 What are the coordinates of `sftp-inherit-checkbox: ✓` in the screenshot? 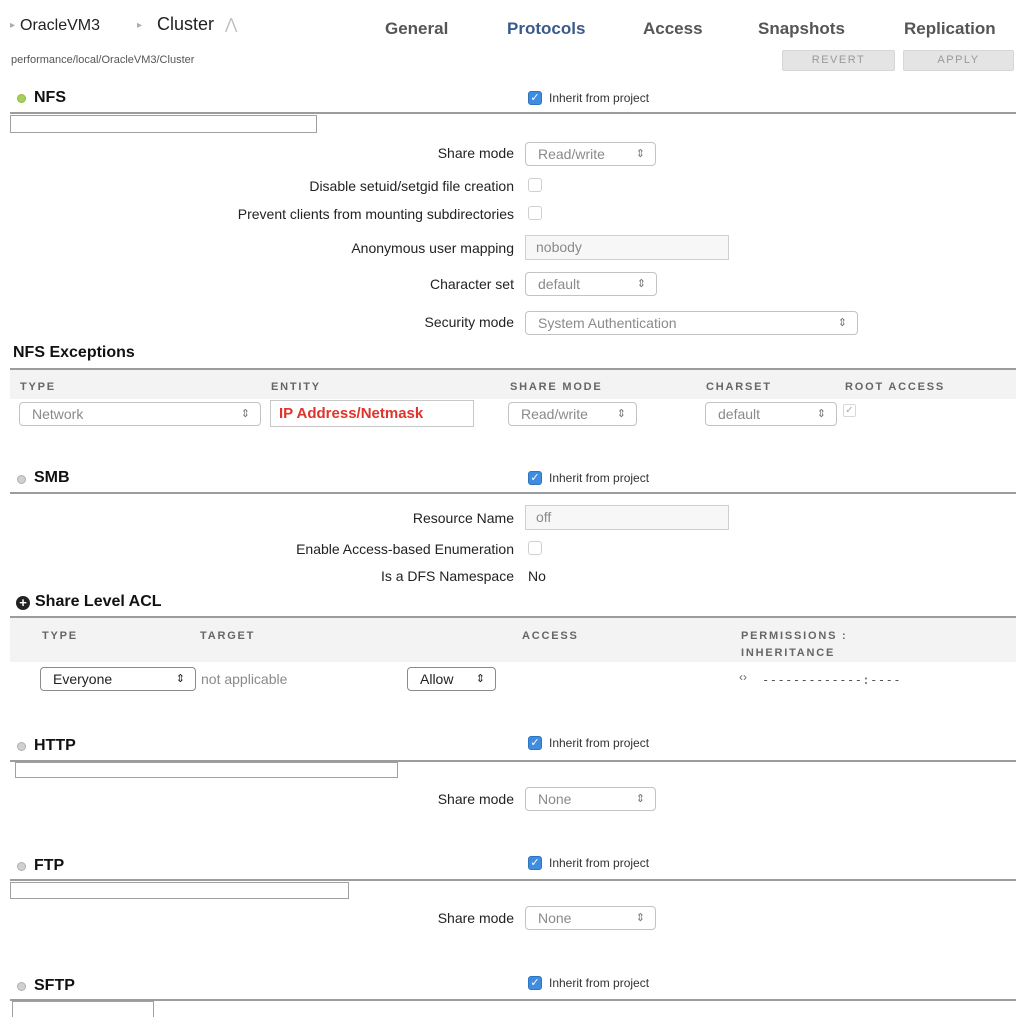 It's located at (535, 983).